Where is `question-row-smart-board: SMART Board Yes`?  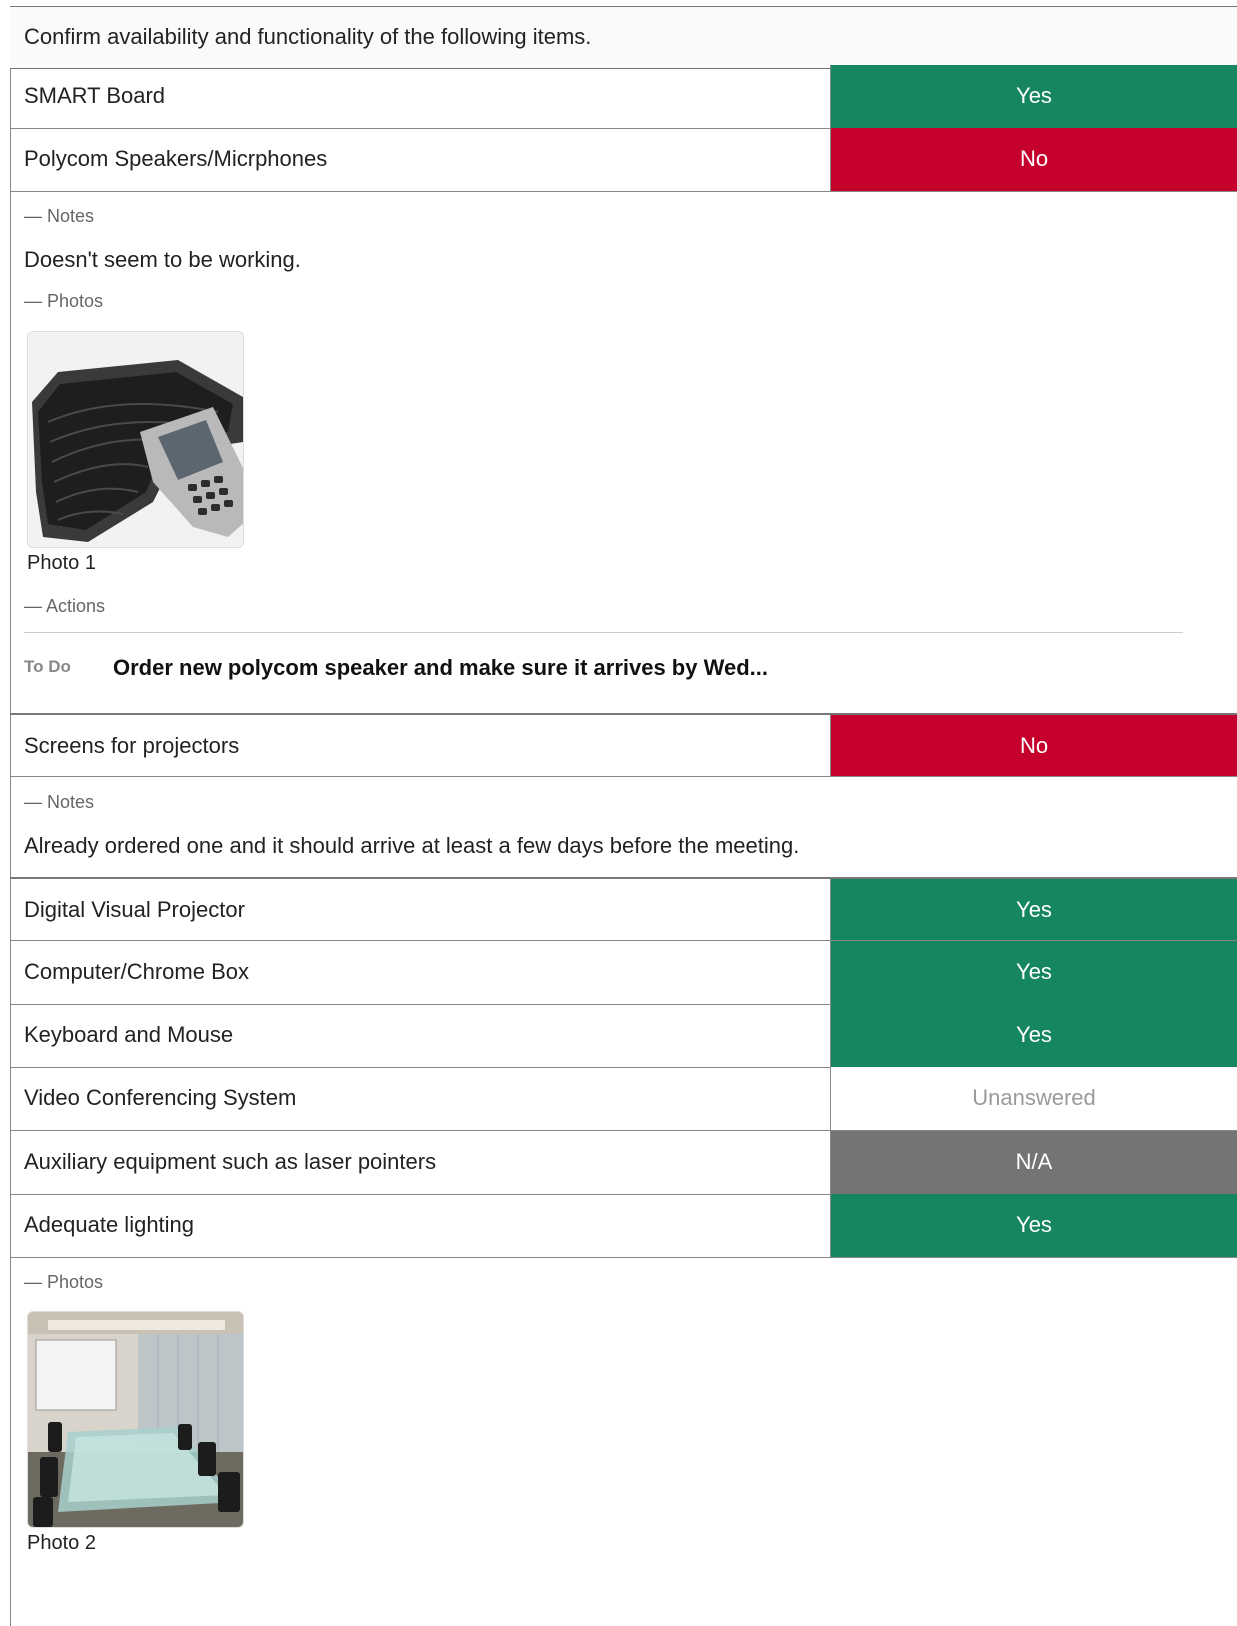
question-row-smart-board: SMART Board Yes is located at coordinates (623, 97).